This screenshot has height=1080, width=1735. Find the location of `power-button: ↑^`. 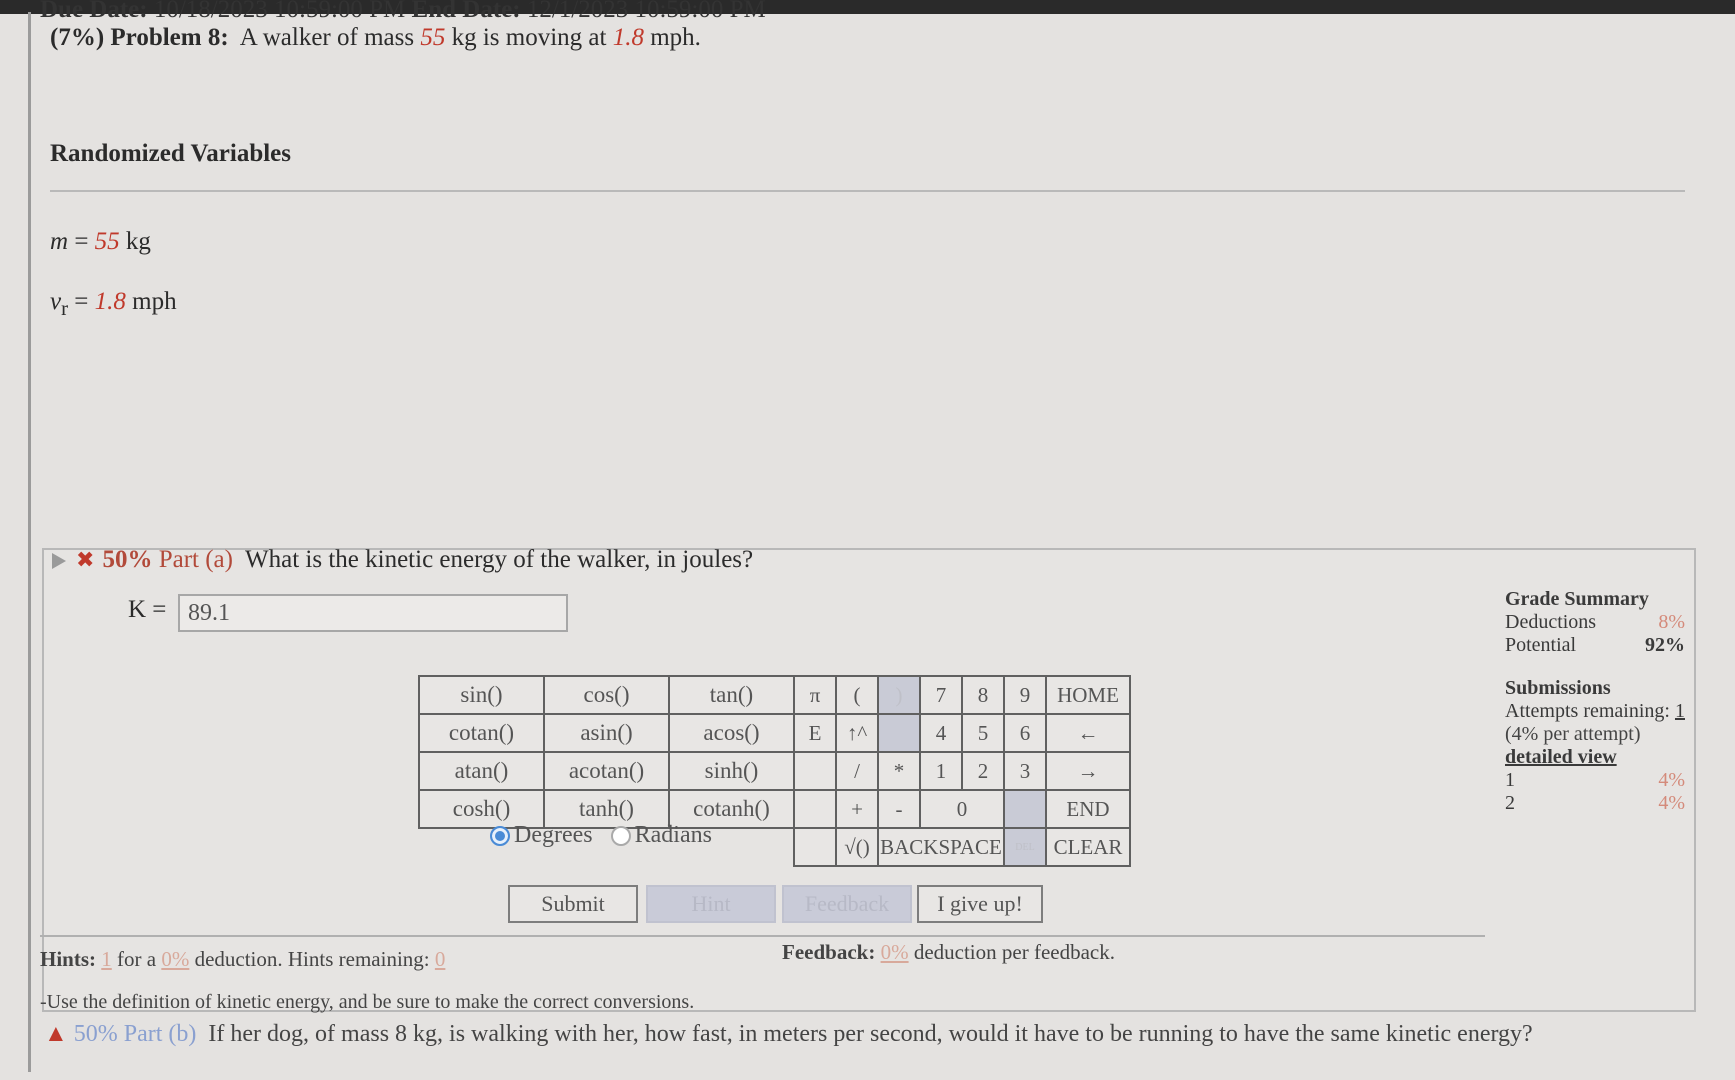

power-button: ↑^ is located at coordinates (857, 733).